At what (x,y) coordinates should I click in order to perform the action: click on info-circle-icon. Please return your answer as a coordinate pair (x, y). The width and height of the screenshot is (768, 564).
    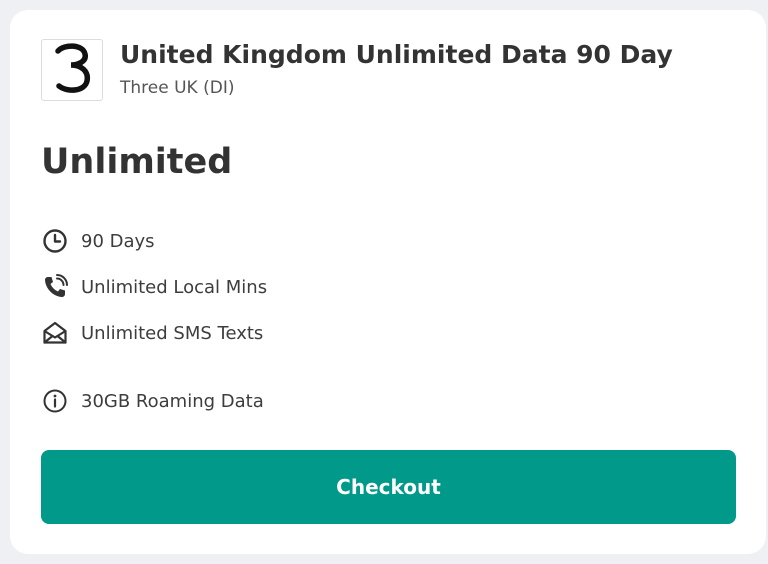
    Looking at the image, I should click on (55, 401).